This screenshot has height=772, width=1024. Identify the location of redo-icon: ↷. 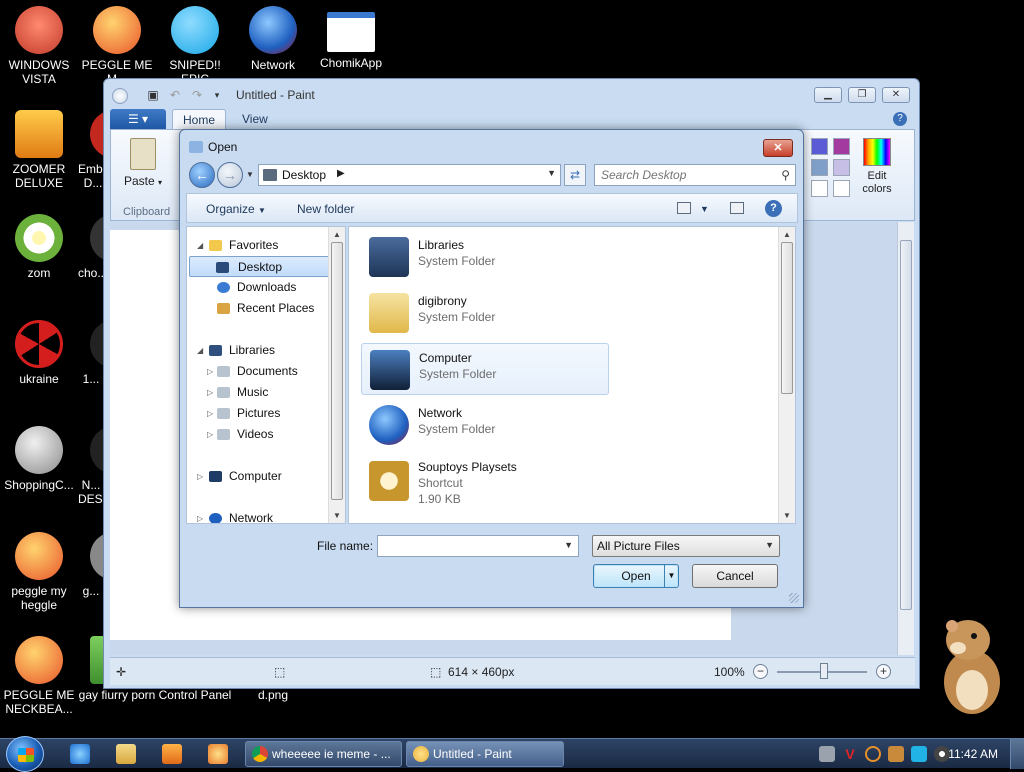
(197, 95).